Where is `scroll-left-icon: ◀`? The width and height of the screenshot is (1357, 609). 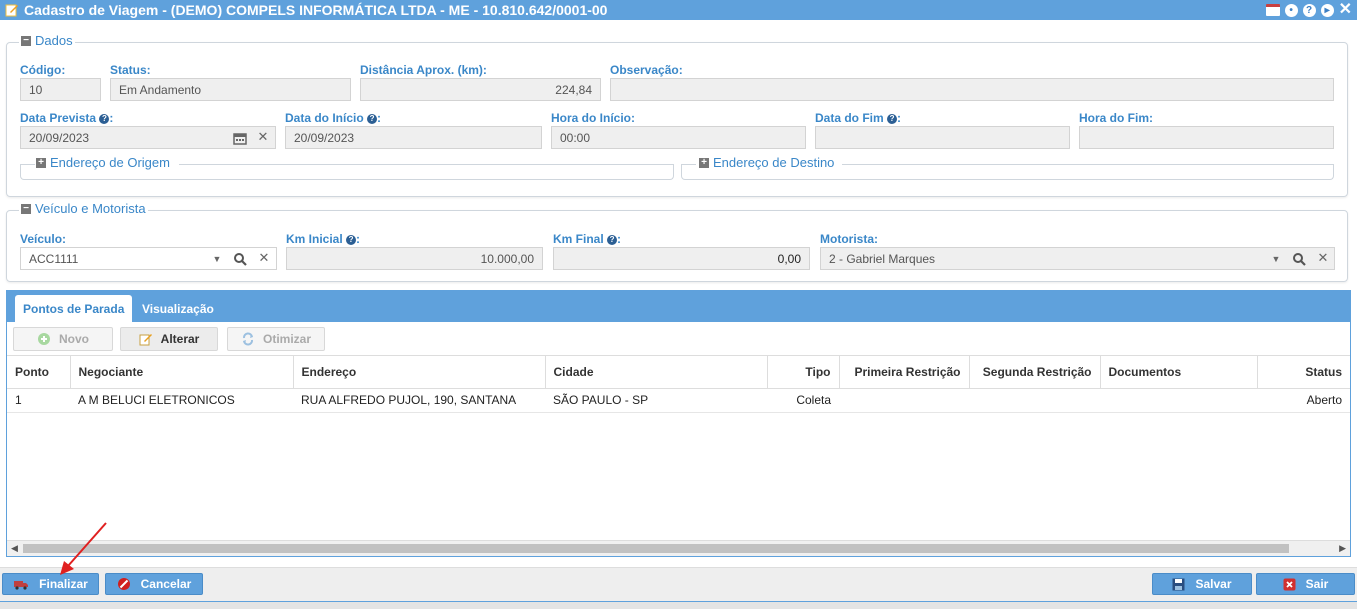
scroll-left-icon: ◀ is located at coordinates (14, 548).